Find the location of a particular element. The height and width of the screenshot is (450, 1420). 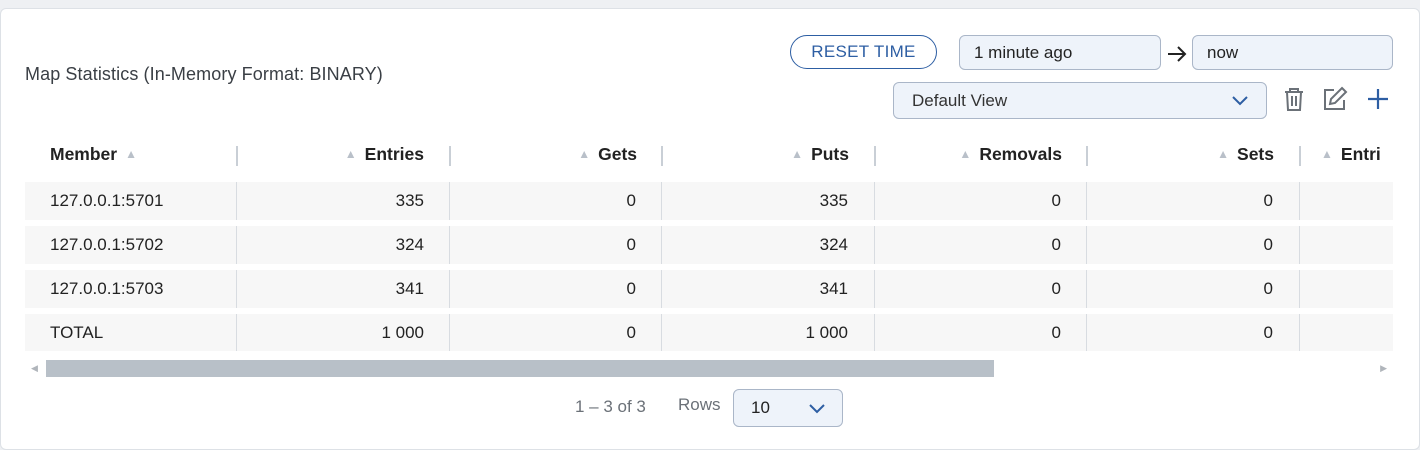

cell-member: 127.0.0.1:5701 is located at coordinates (107, 200).